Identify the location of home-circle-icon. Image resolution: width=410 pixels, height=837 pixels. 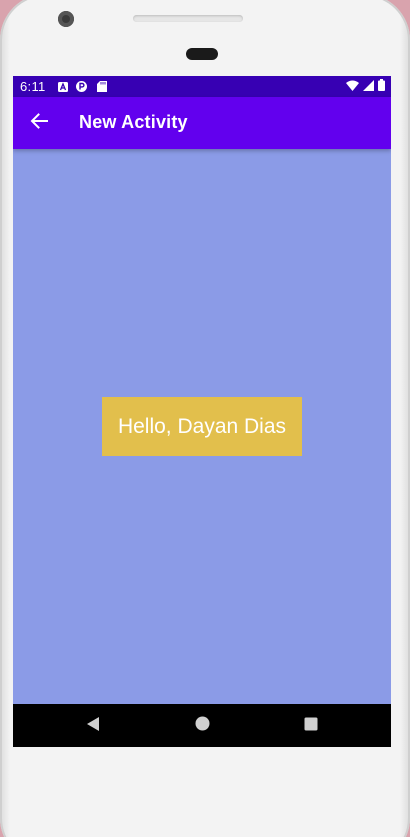
(202, 726).